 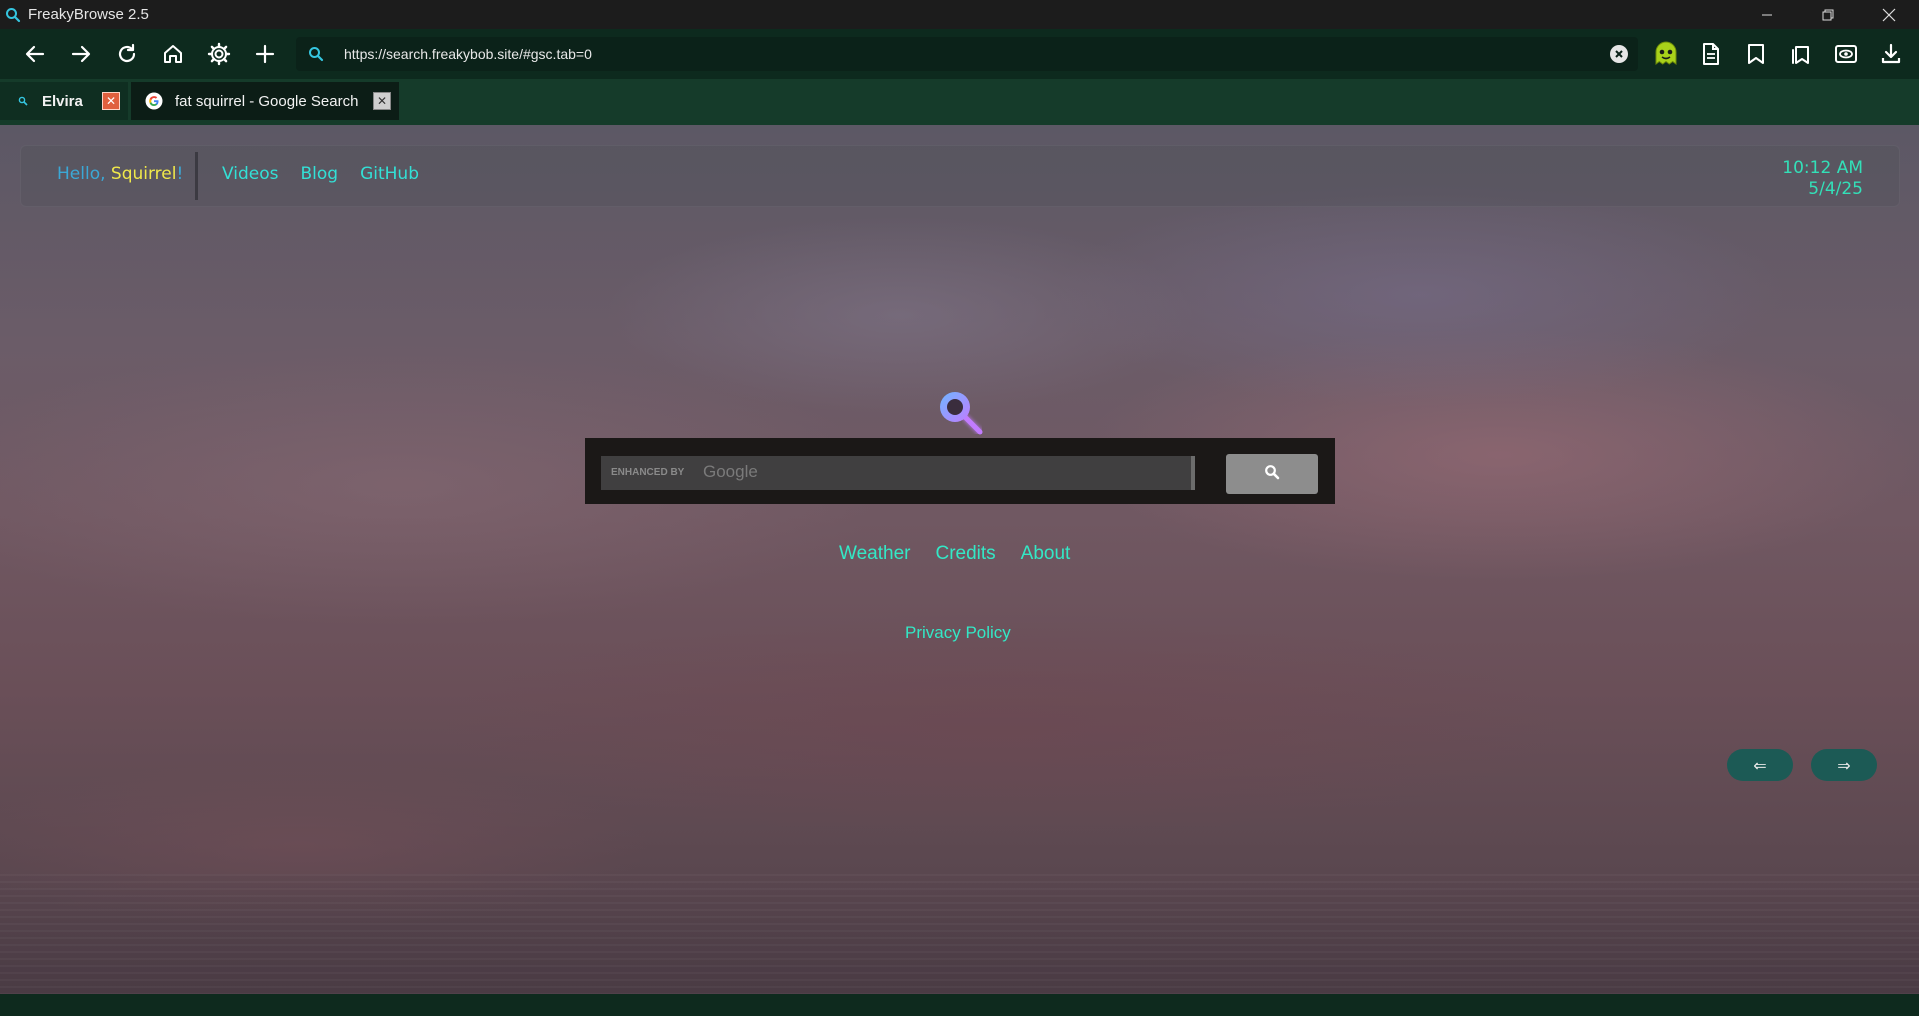 What do you see at coordinates (959, 102) in the screenshot?
I see `tab-strip: Elvira ✕ fat squirrel - Google Search ✕` at bounding box center [959, 102].